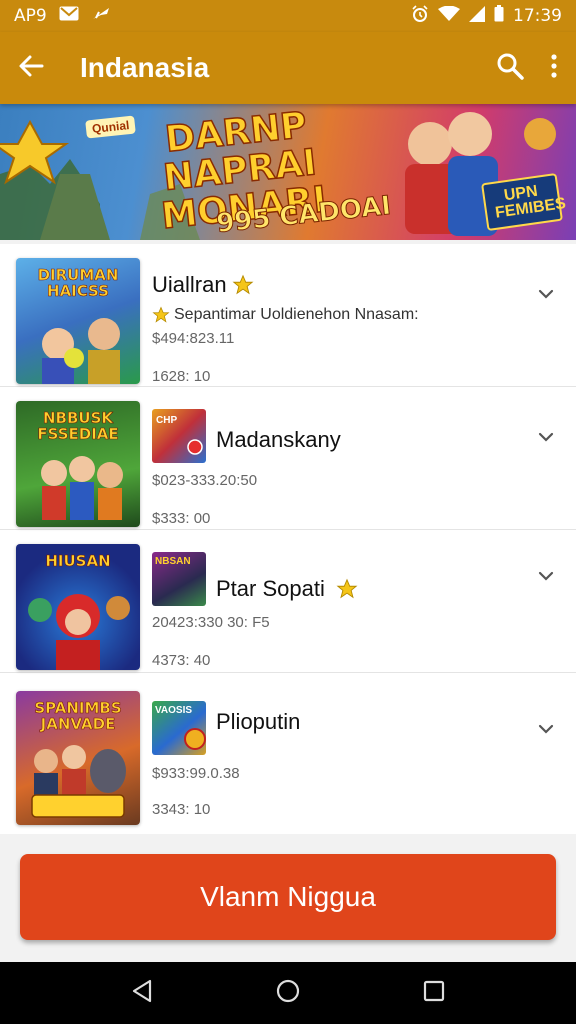 This screenshot has width=576, height=1024. What do you see at coordinates (142, 993) in the screenshot?
I see `nav-back-icon` at bounding box center [142, 993].